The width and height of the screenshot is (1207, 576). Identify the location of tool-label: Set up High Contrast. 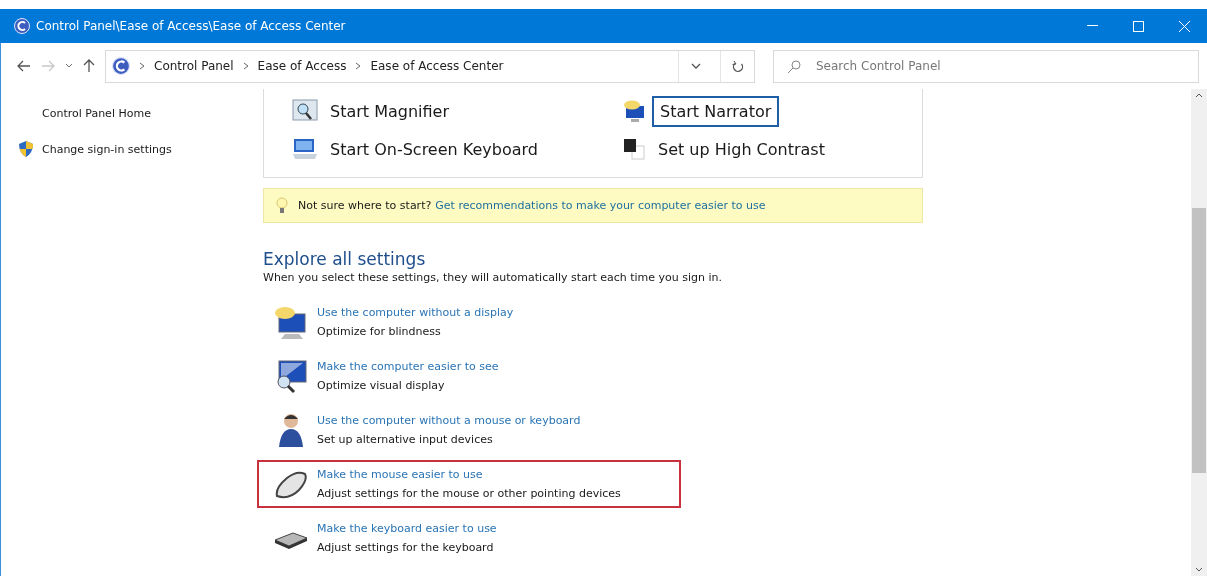
(741, 149).